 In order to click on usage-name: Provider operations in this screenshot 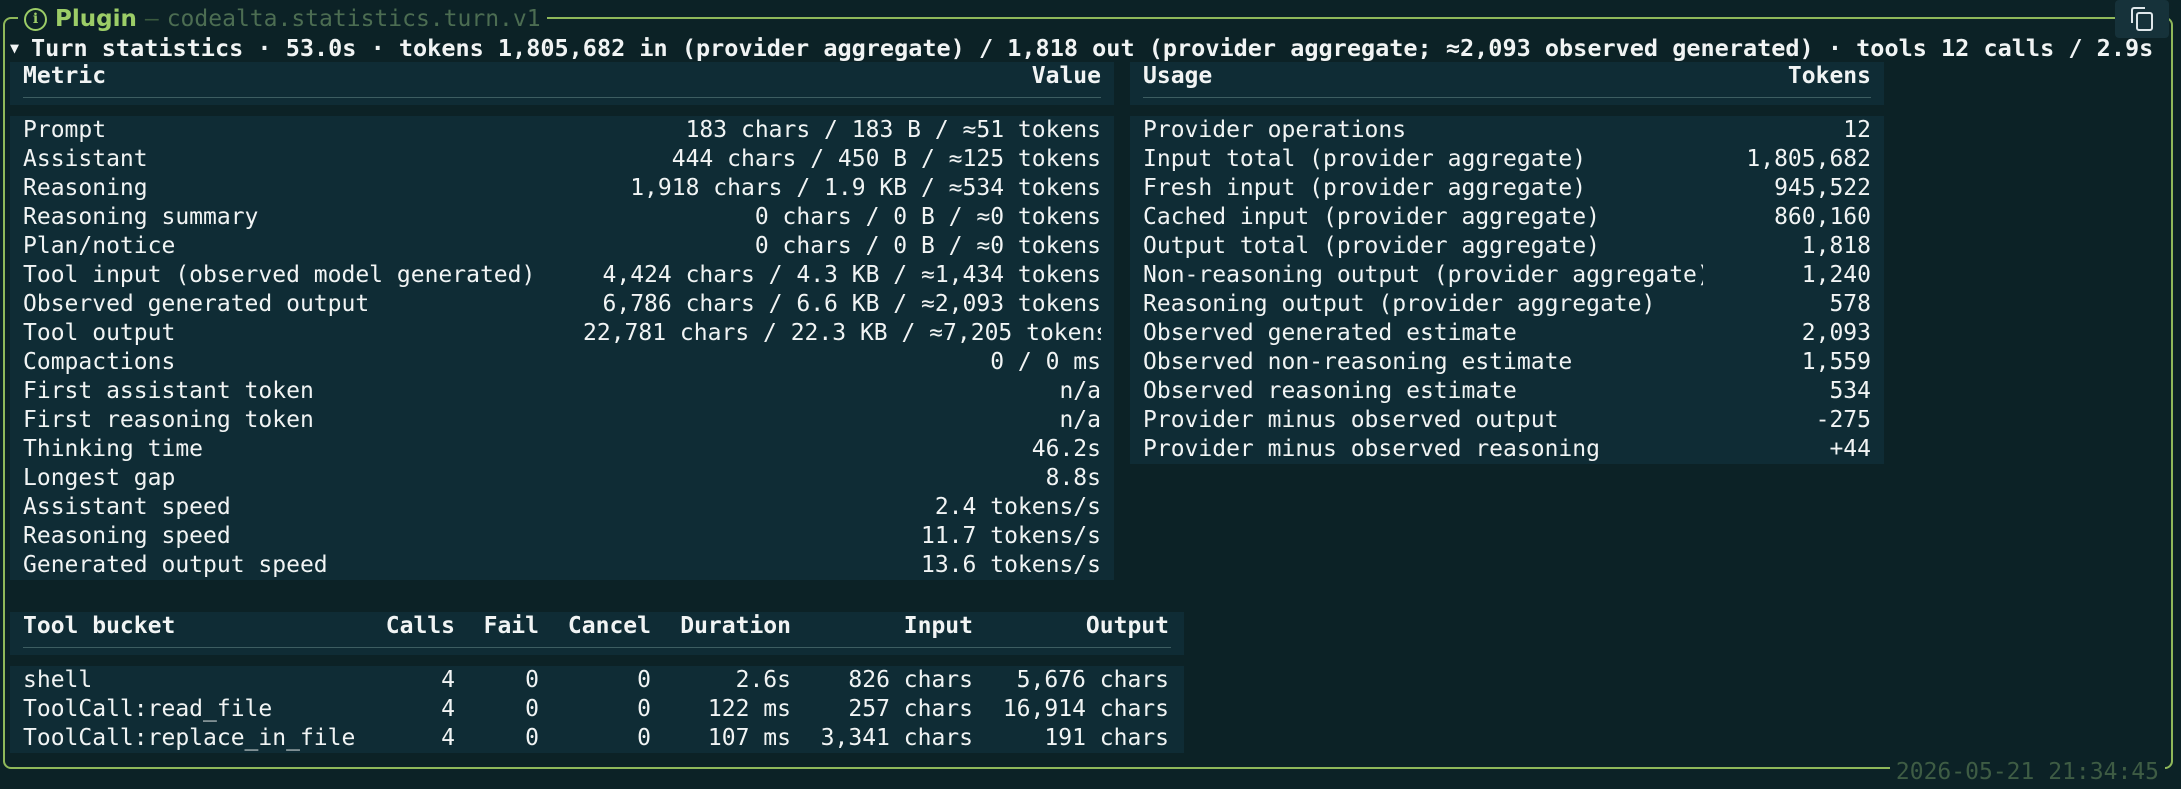, I will do `click(1275, 130)`.